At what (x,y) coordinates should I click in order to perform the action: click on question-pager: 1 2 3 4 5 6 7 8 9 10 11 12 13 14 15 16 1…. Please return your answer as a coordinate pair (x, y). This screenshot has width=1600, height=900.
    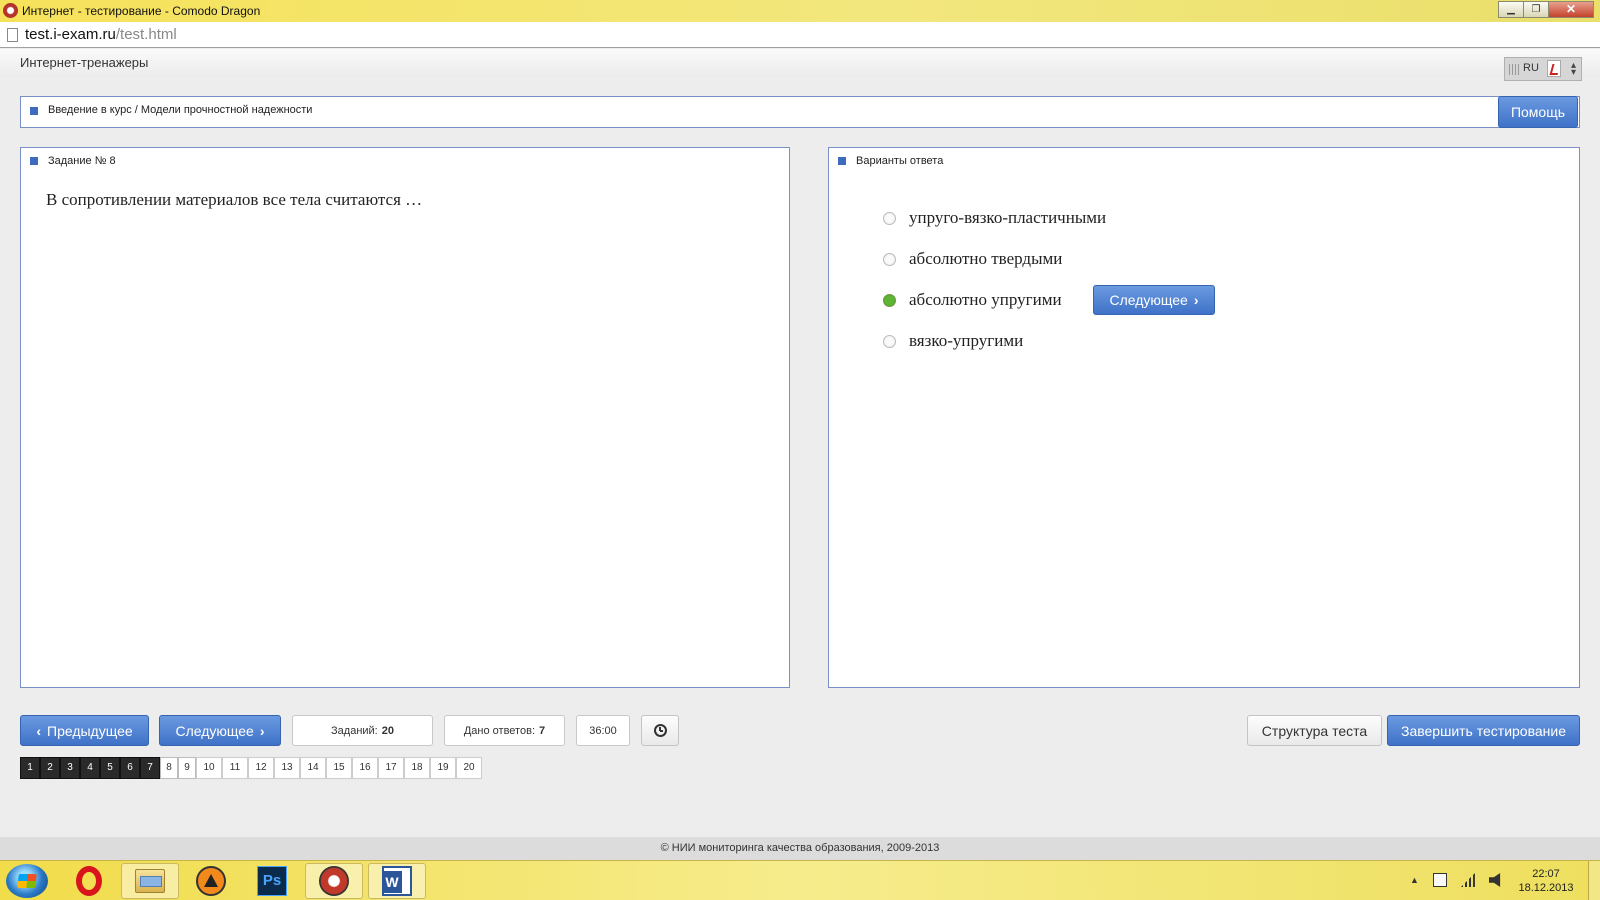
    Looking at the image, I should click on (251, 768).